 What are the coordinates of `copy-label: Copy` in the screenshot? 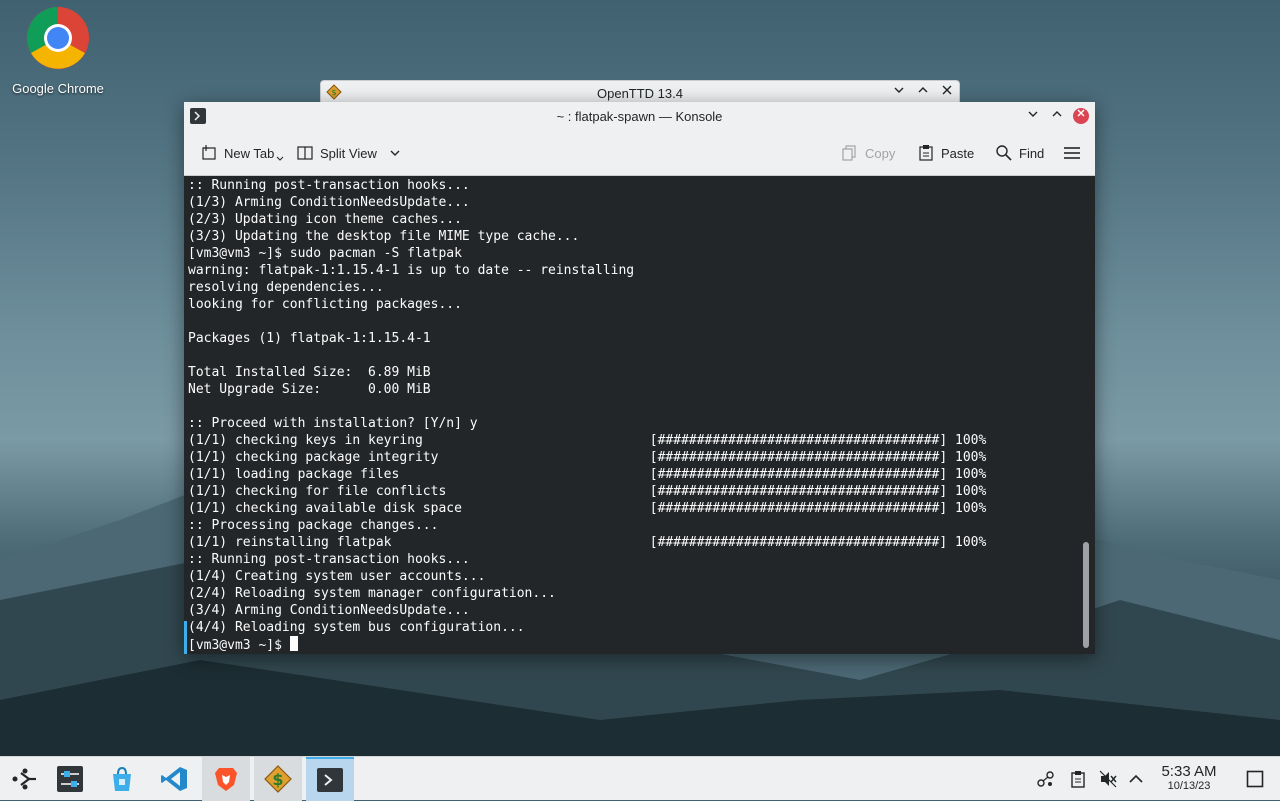 It's located at (880, 153).